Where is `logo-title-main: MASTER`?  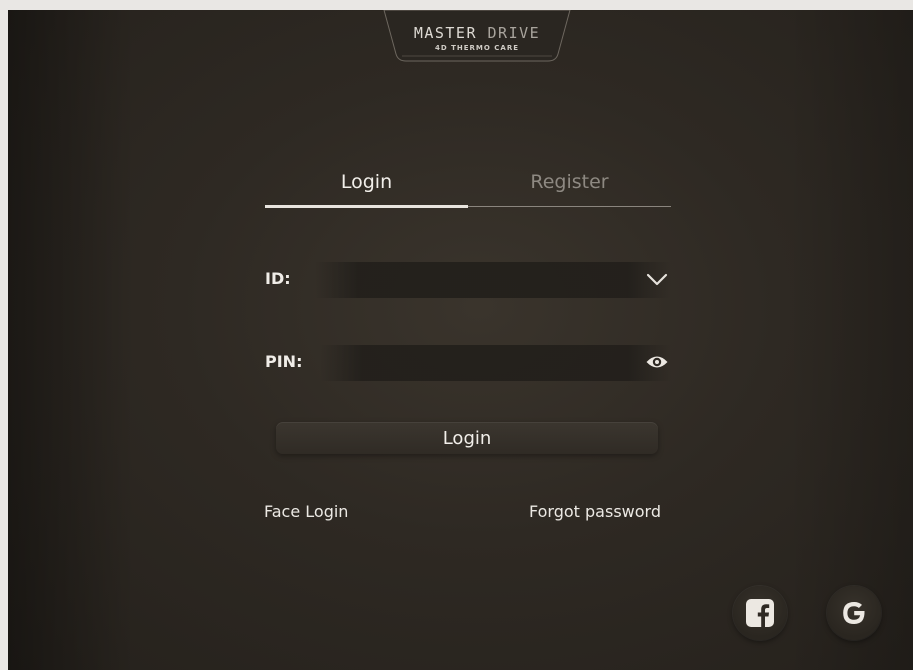 logo-title-main: MASTER is located at coordinates (450, 33).